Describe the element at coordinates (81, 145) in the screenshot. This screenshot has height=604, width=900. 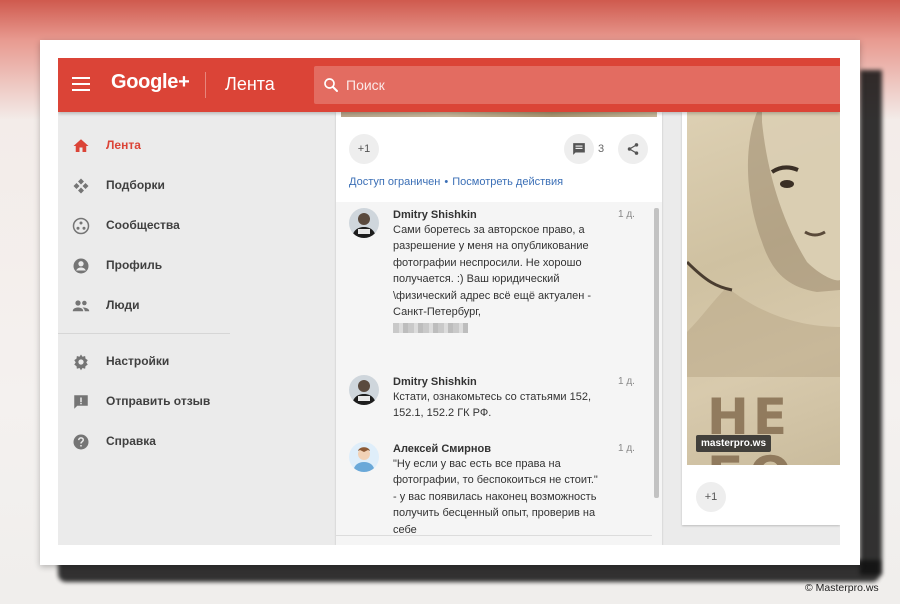
I see `home-icon` at that location.